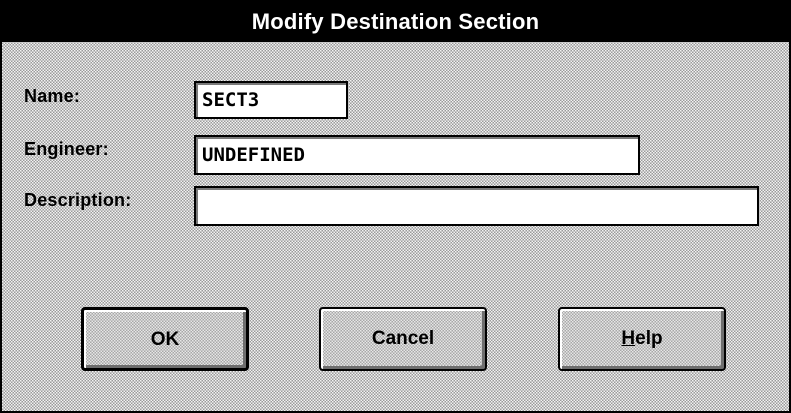  What do you see at coordinates (165, 339) in the screenshot?
I see `ok-button: OK` at bounding box center [165, 339].